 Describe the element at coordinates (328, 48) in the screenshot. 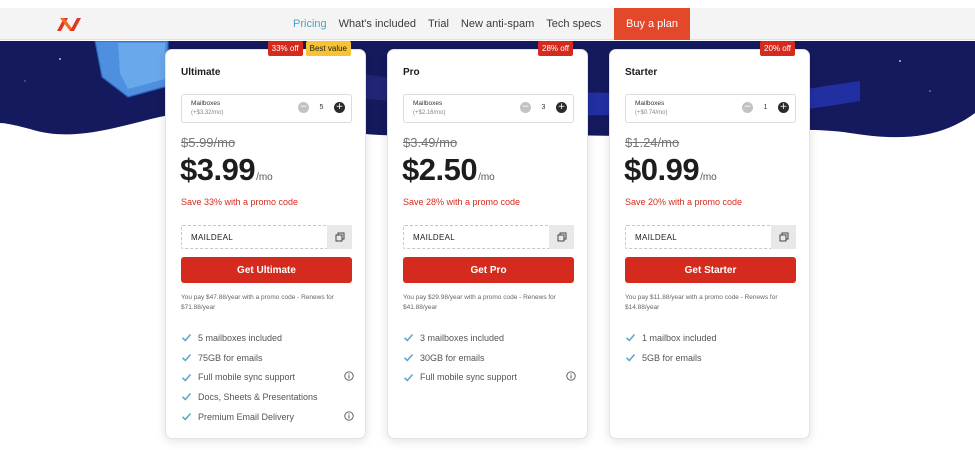

I see `best-value-badge: Best value` at that location.